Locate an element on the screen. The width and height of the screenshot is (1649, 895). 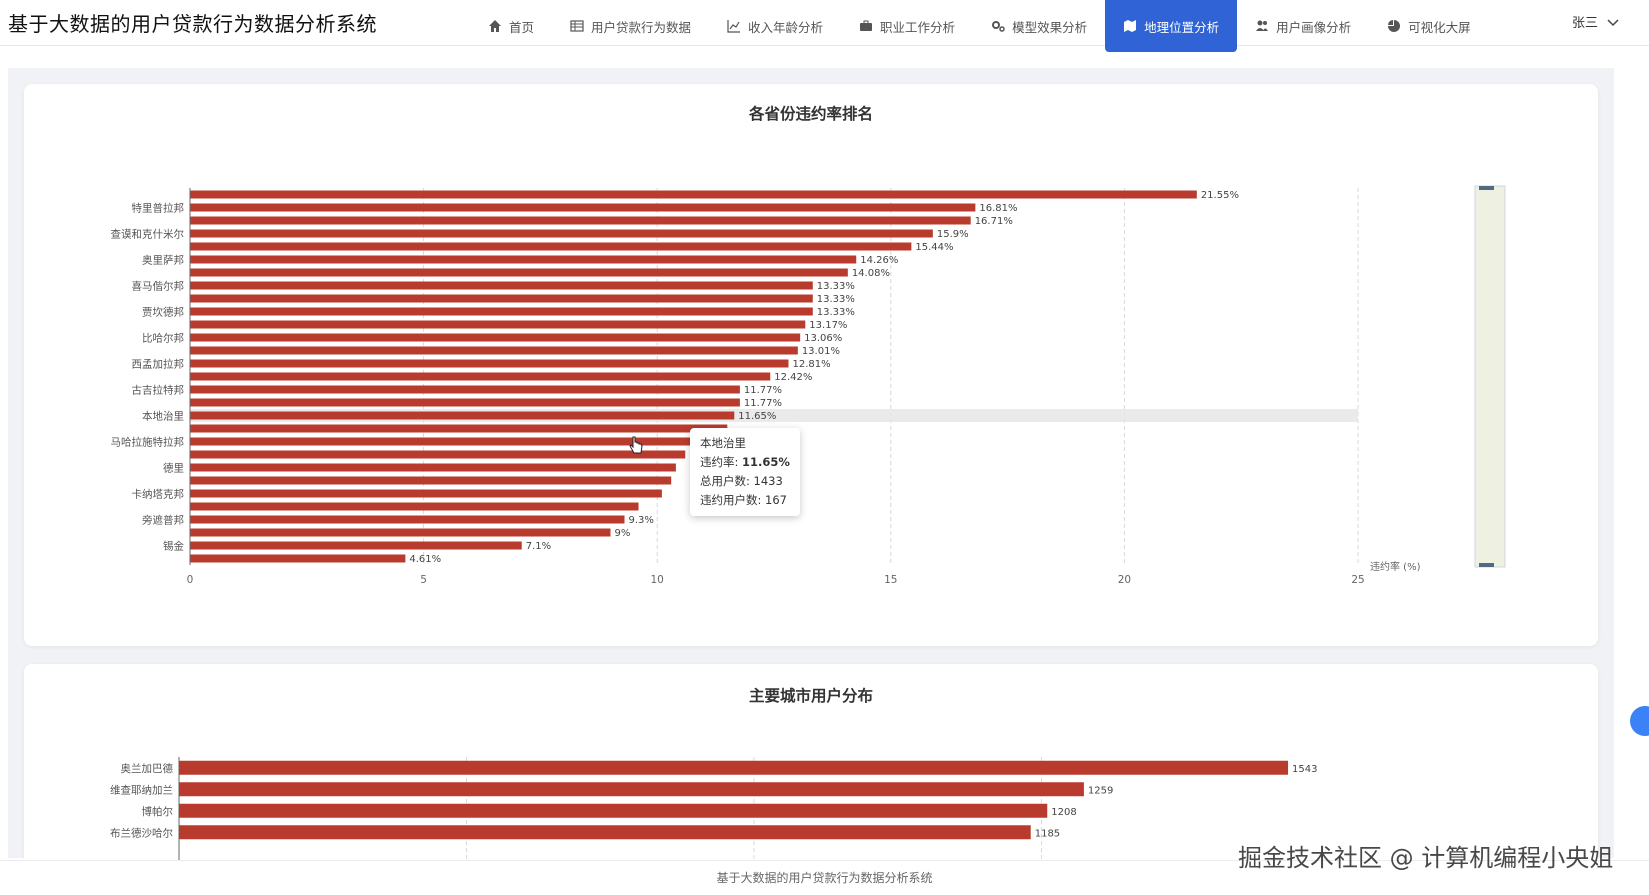
nav-item-0: 首页 is located at coordinates (511, 26).